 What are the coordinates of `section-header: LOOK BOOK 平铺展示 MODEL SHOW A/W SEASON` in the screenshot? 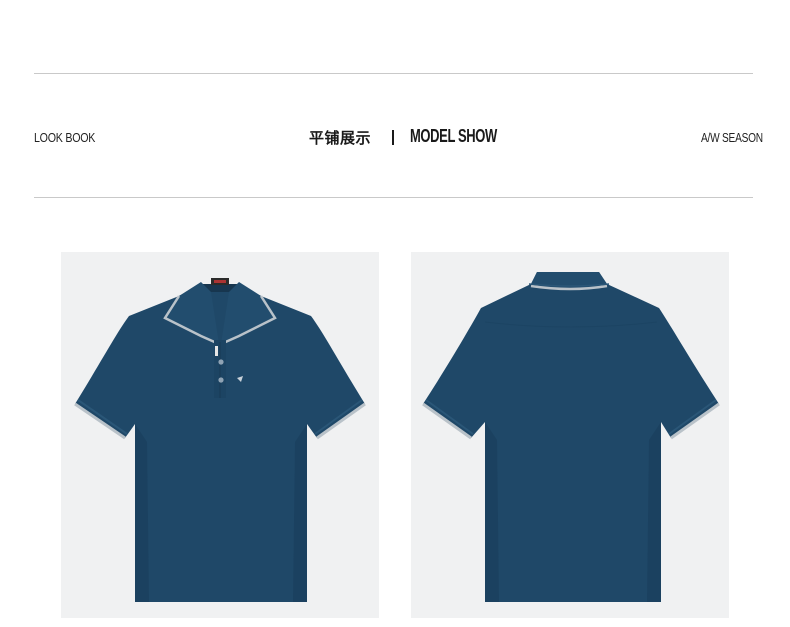 It's located at (395, 137).